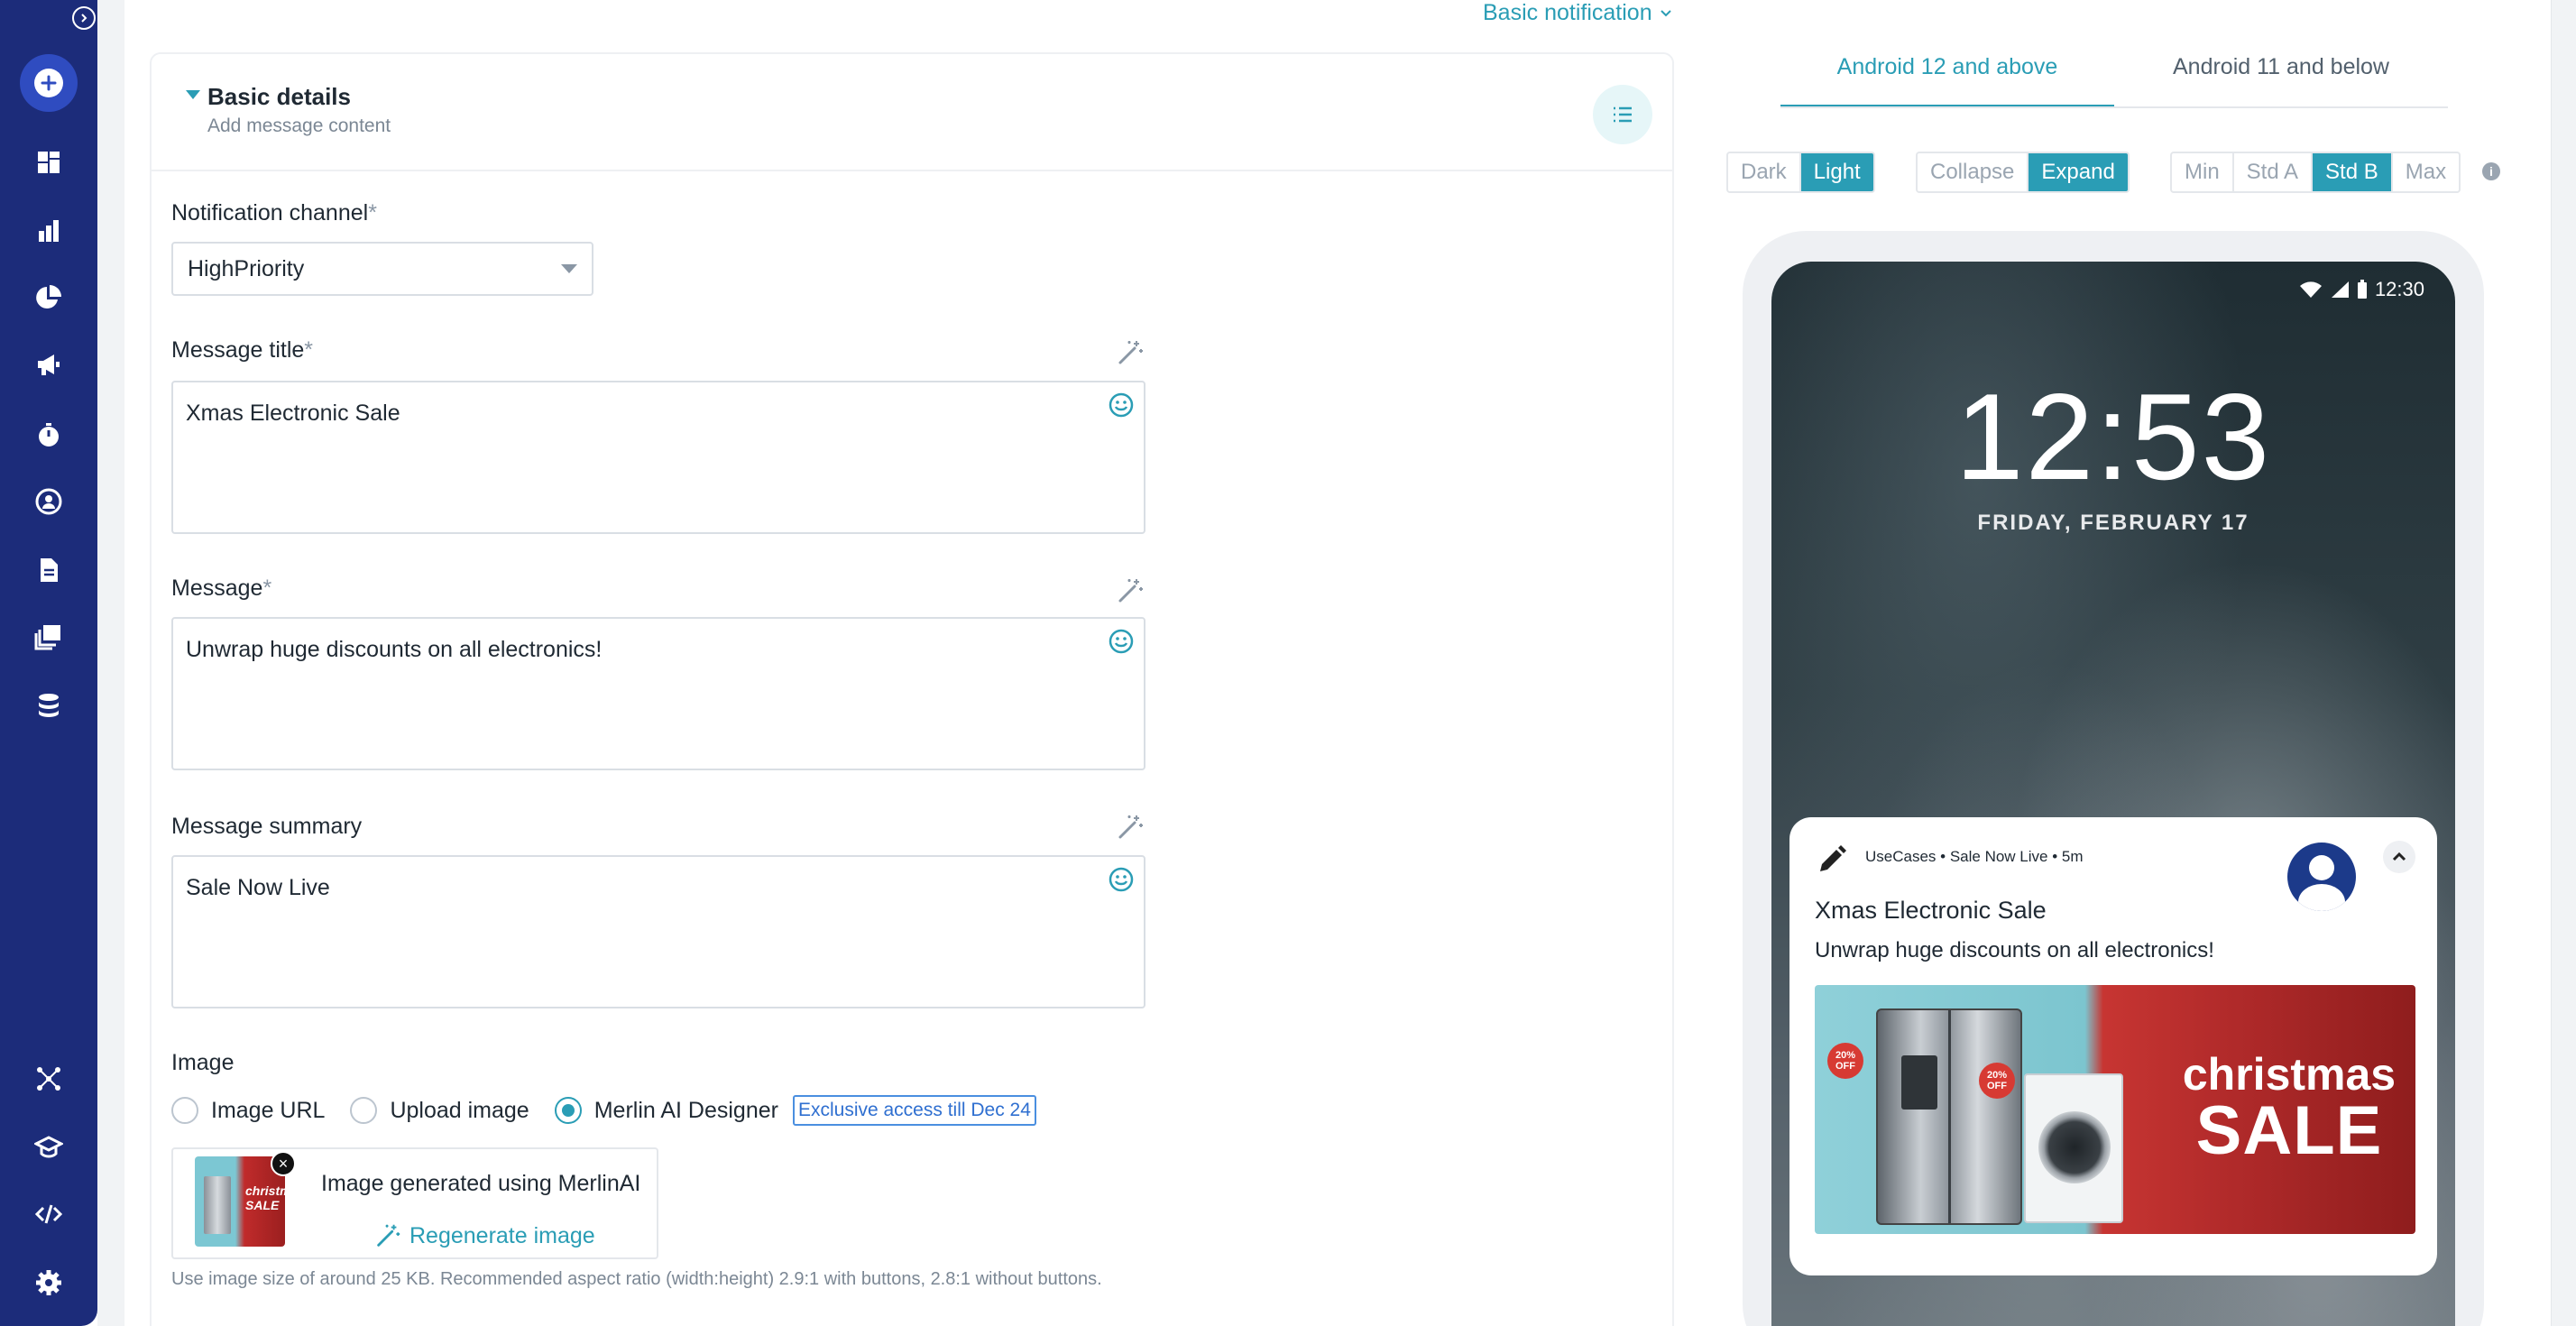  What do you see at coordinates (685, 1110) in the screenshot?
I see `radio-label: Merlin AI Designer` at bounding box center [685, 1110].